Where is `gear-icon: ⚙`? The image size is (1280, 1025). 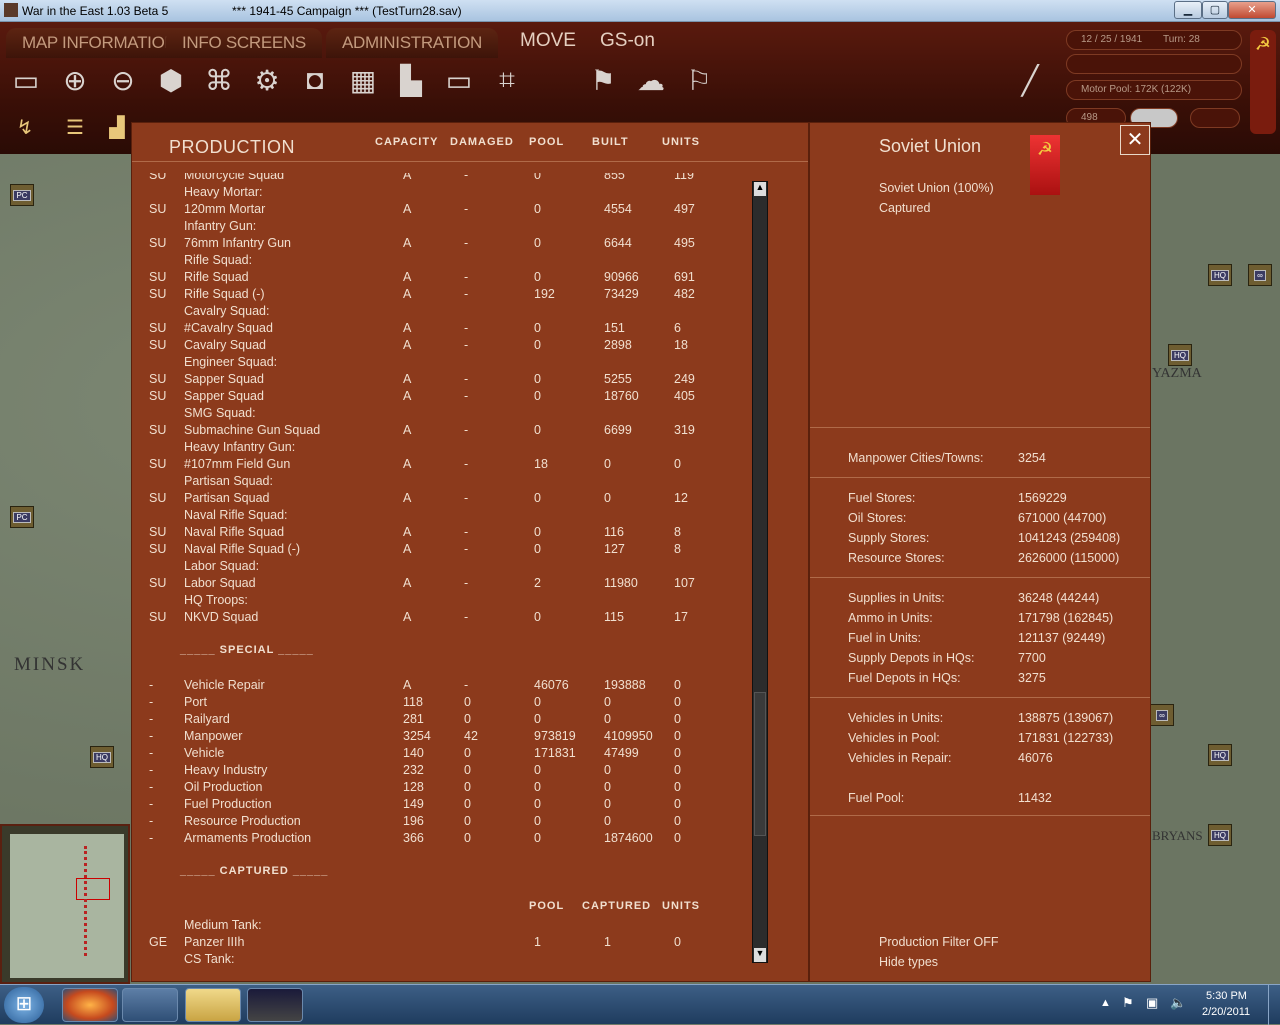
gear-icon: ⚙ is located at coordinates (267, 80).